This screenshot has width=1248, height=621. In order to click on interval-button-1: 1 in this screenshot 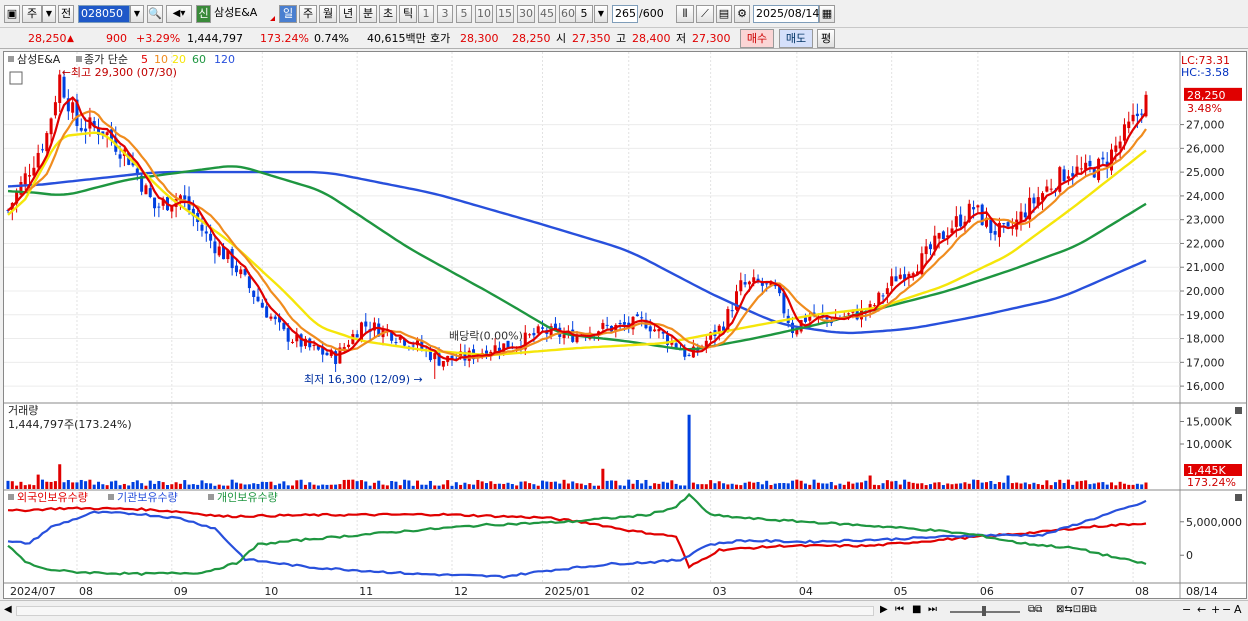, I will do `click(426, 14)`.